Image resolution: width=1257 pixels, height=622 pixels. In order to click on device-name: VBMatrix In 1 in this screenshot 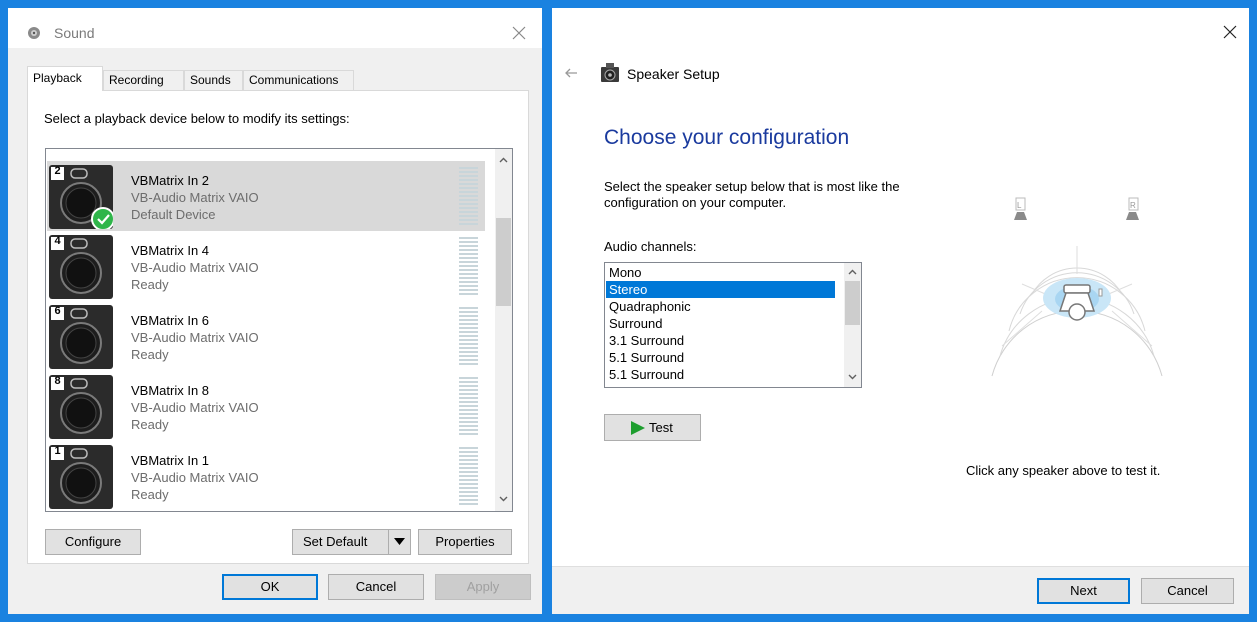, I will do `click(170, 460)`.